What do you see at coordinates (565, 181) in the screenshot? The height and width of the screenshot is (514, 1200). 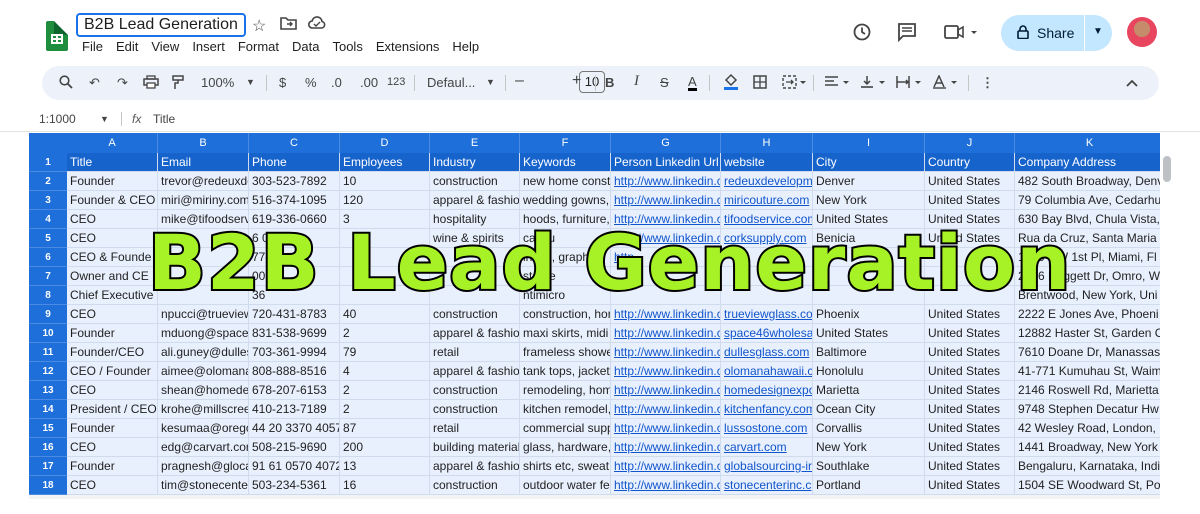 I see `table-cell: new home const` at bounding box center [565, 181].